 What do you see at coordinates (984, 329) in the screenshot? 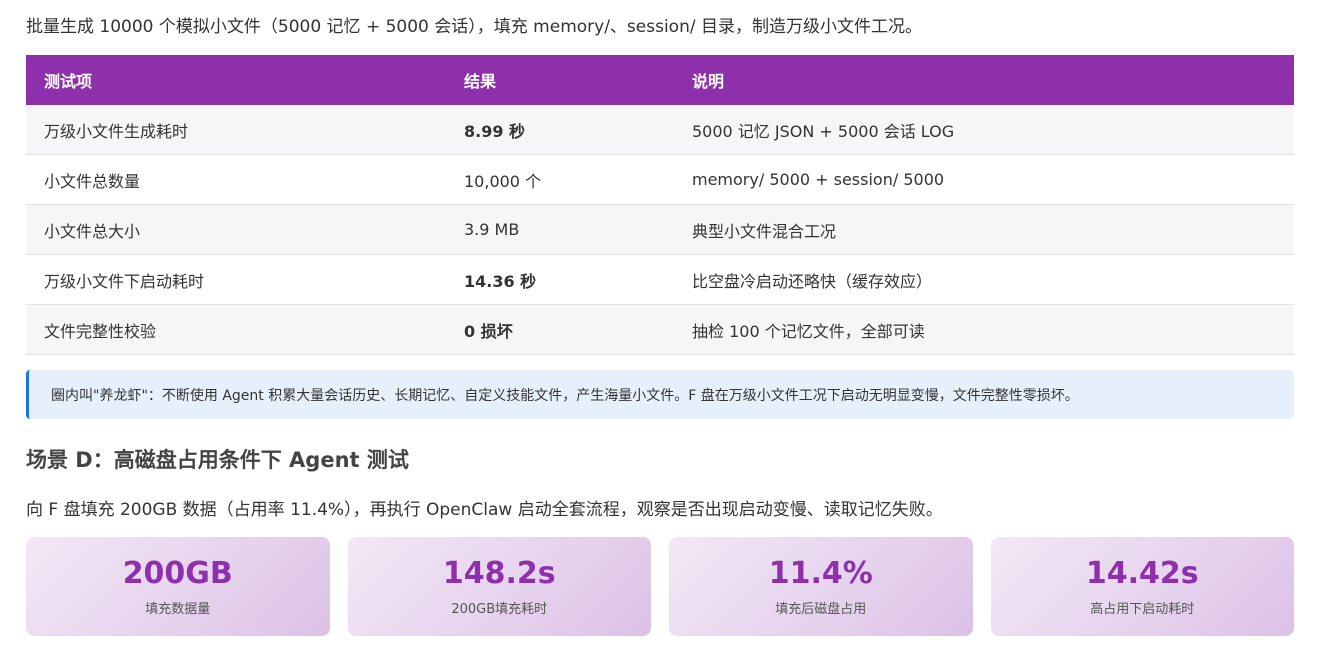
I see `row-note: 抽检 100 个记忆文件，全部可读` at bounding box center [984, 329].